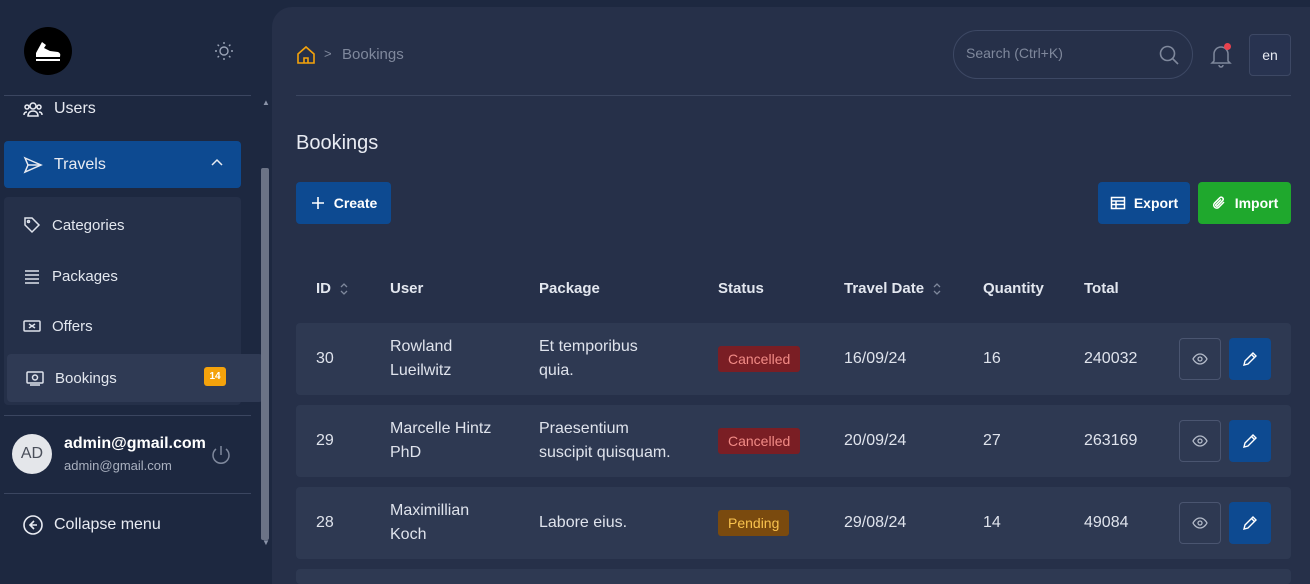  Describe the element at coordinates (122, 225) in the screenshot. I see `sidebar-item-categories: Categories` at that location.